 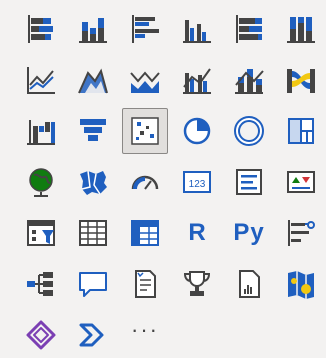 I want to click on filled-map-button, so click(x=93, y=182).